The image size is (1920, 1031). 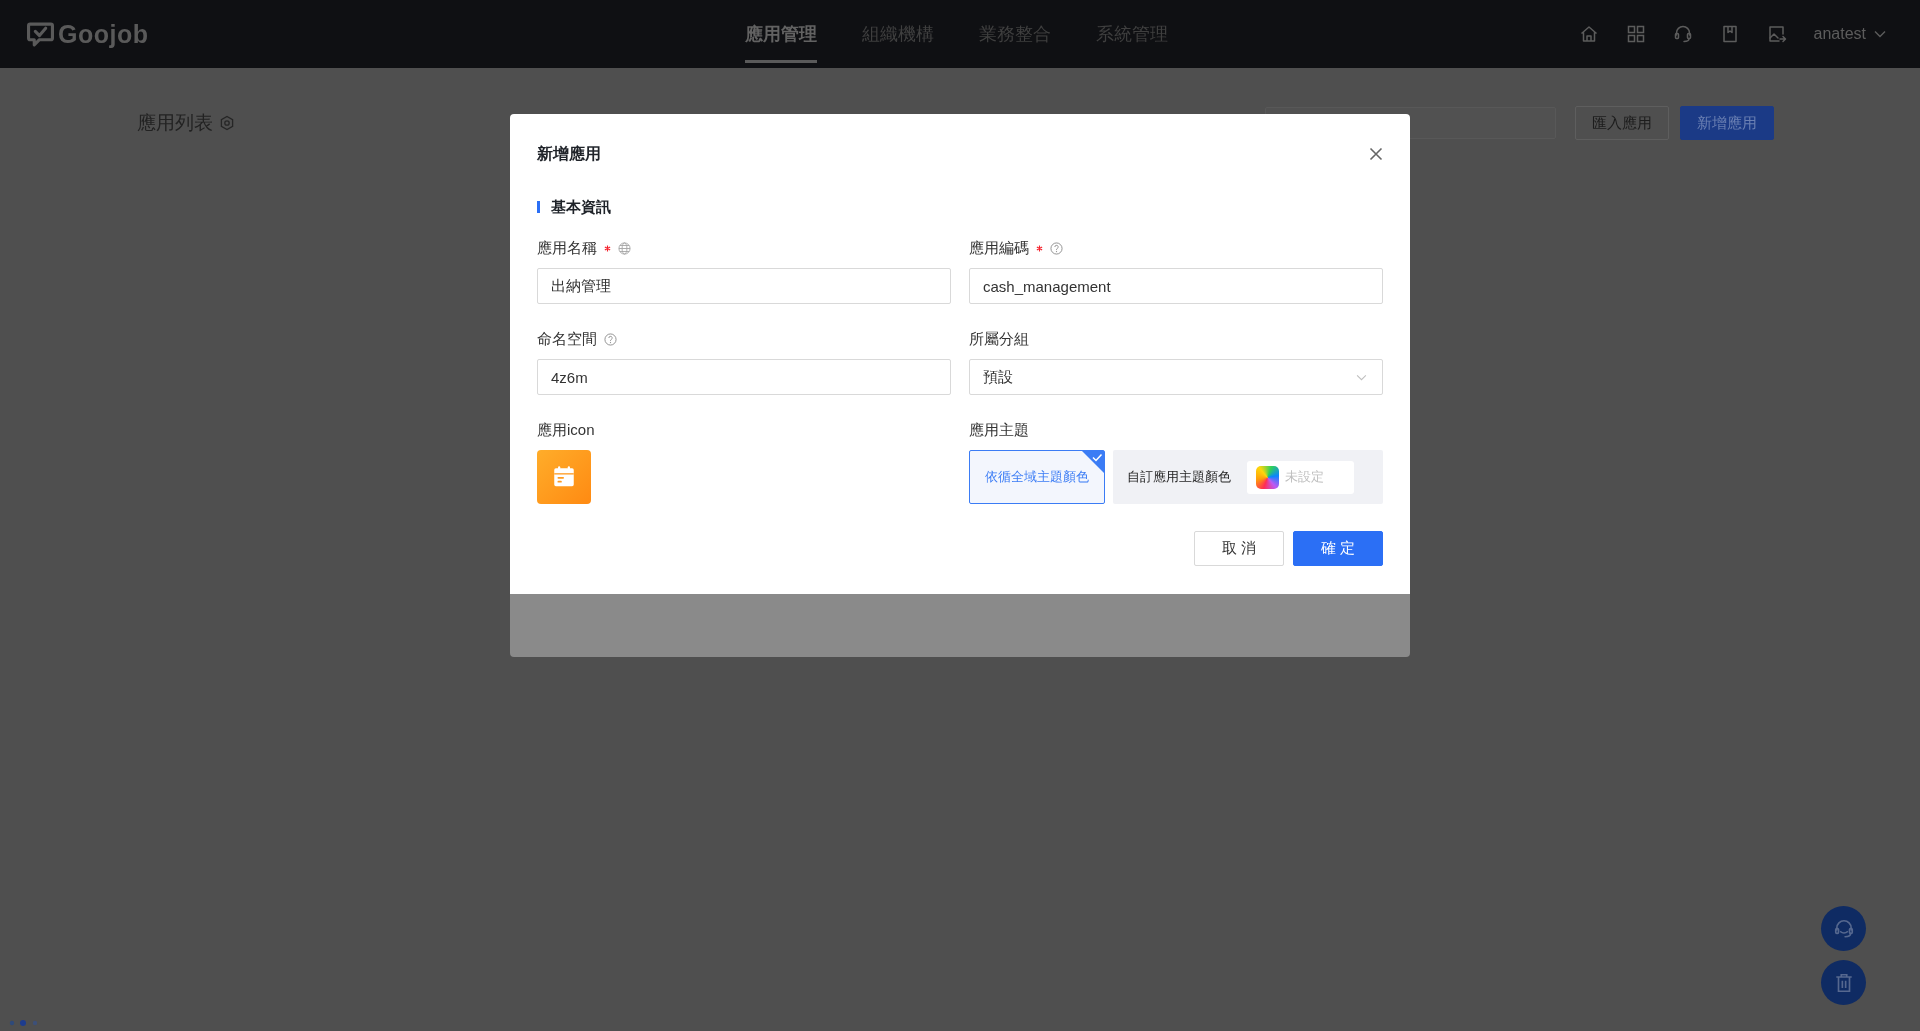 I want to click on calendar-icon, so click(x=564, y=477).